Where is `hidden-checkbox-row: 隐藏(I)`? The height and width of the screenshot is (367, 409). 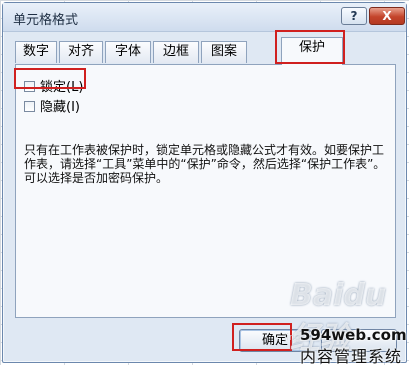 hidden-checkbox-row: 隐藏(I) is located at coordinates (52, 105).